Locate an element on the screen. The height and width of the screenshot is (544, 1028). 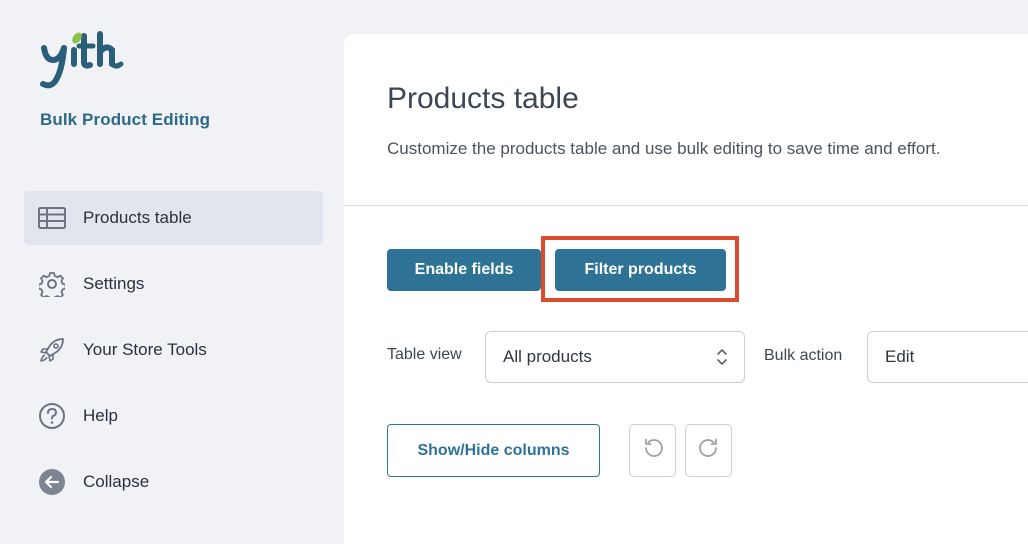
redo-icon is located at coordinates (709, 450).